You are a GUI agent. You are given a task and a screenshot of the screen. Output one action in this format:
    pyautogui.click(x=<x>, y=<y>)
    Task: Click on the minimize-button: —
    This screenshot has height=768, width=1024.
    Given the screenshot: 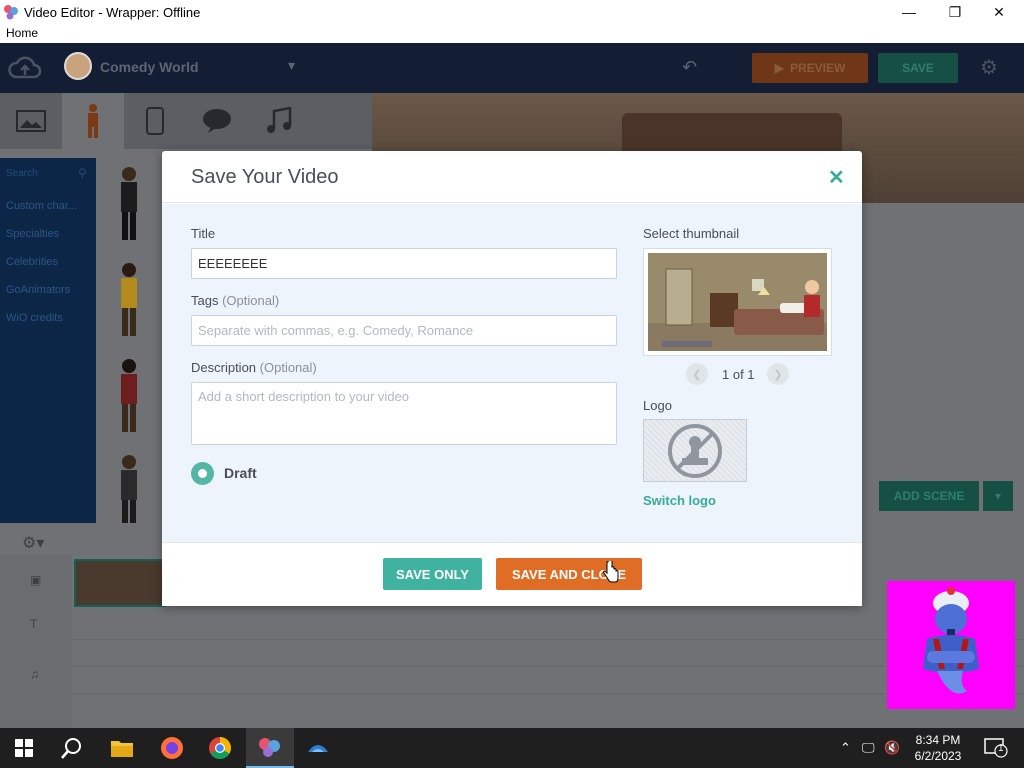 What is the action you would take?
    pyautogui.click(x=909, y=12)
    